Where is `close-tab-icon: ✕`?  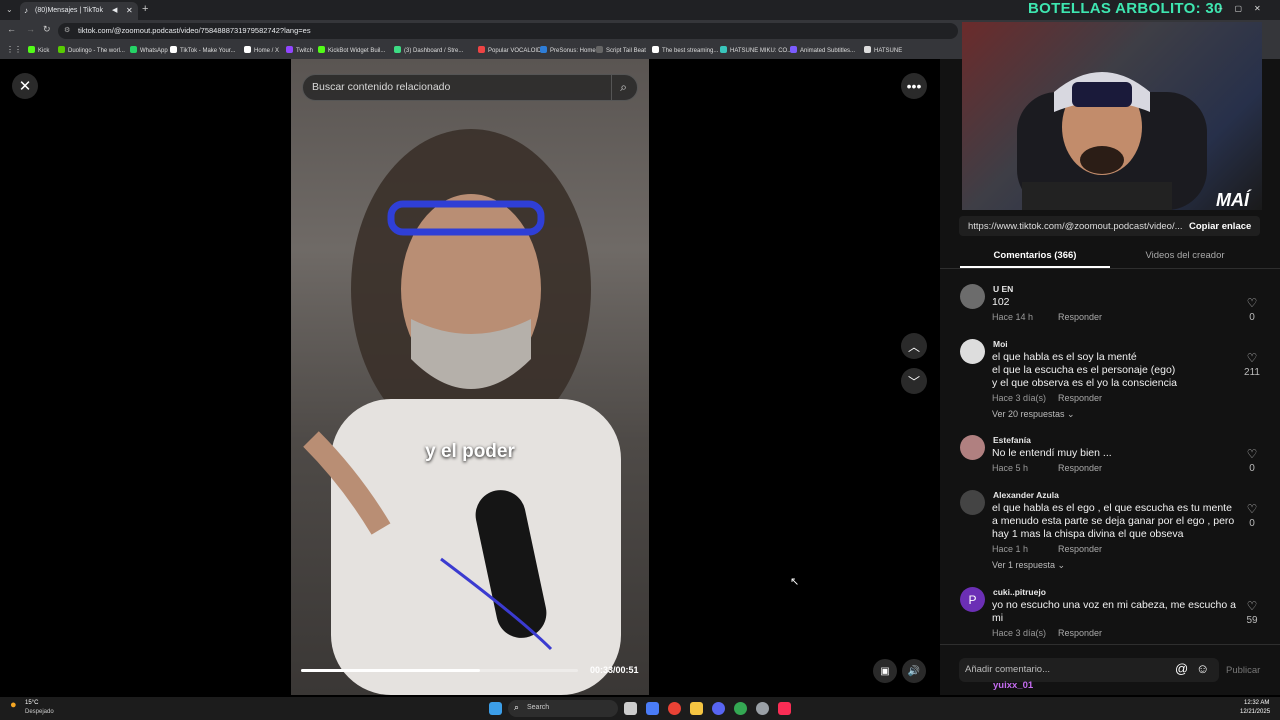 close-tab-icon: ✕ is located at coordinates (129, 11).